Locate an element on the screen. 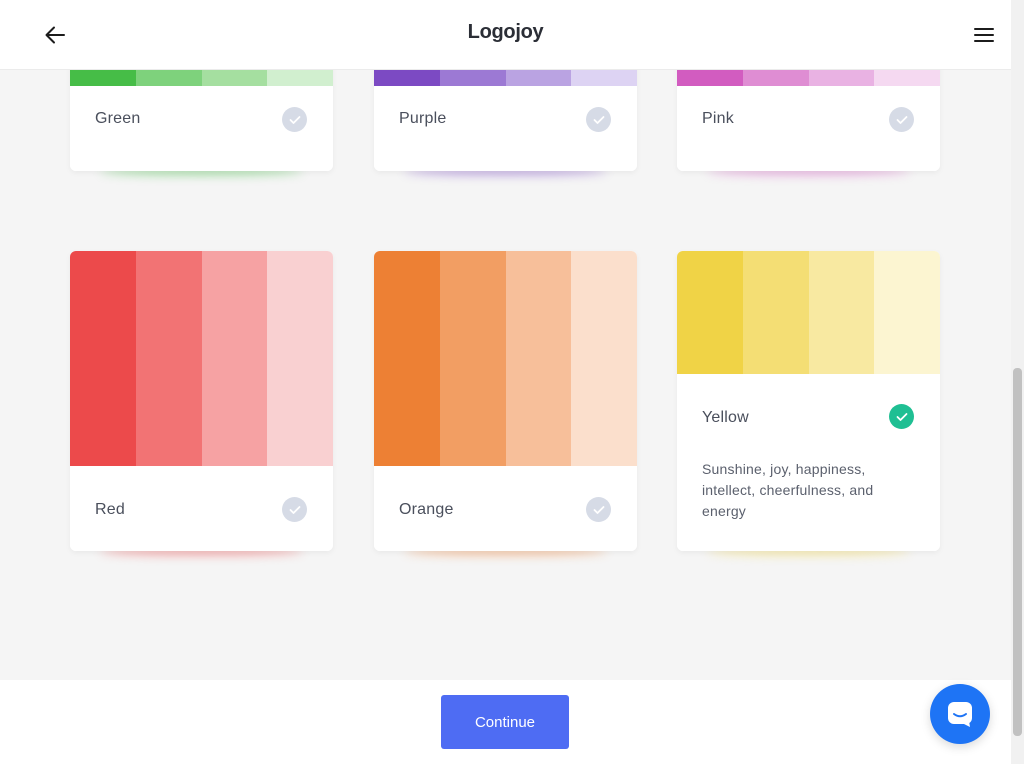 The height and width of the screenshot is (764, 1024). continue-button: Continue is located at coordinates (505, 722).